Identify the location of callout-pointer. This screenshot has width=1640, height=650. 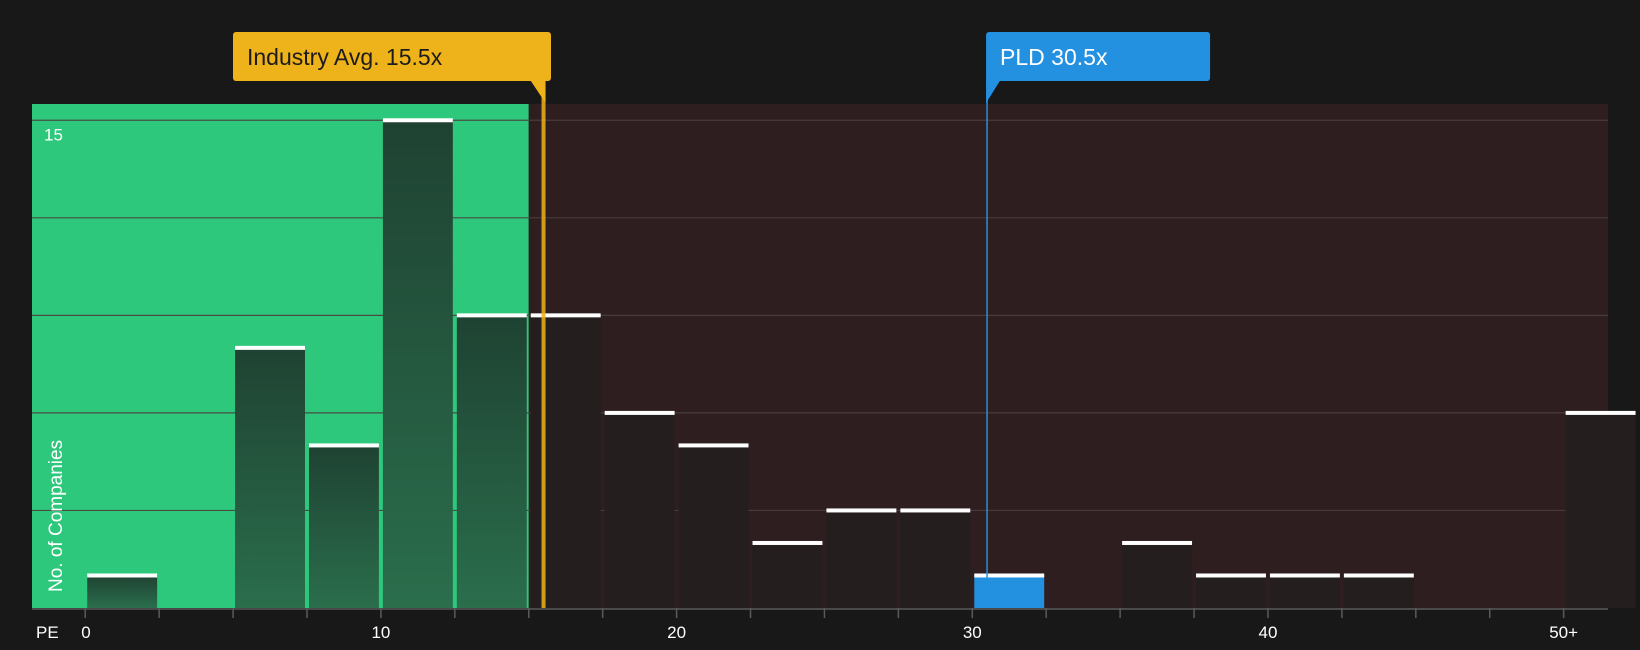
(994, 91).